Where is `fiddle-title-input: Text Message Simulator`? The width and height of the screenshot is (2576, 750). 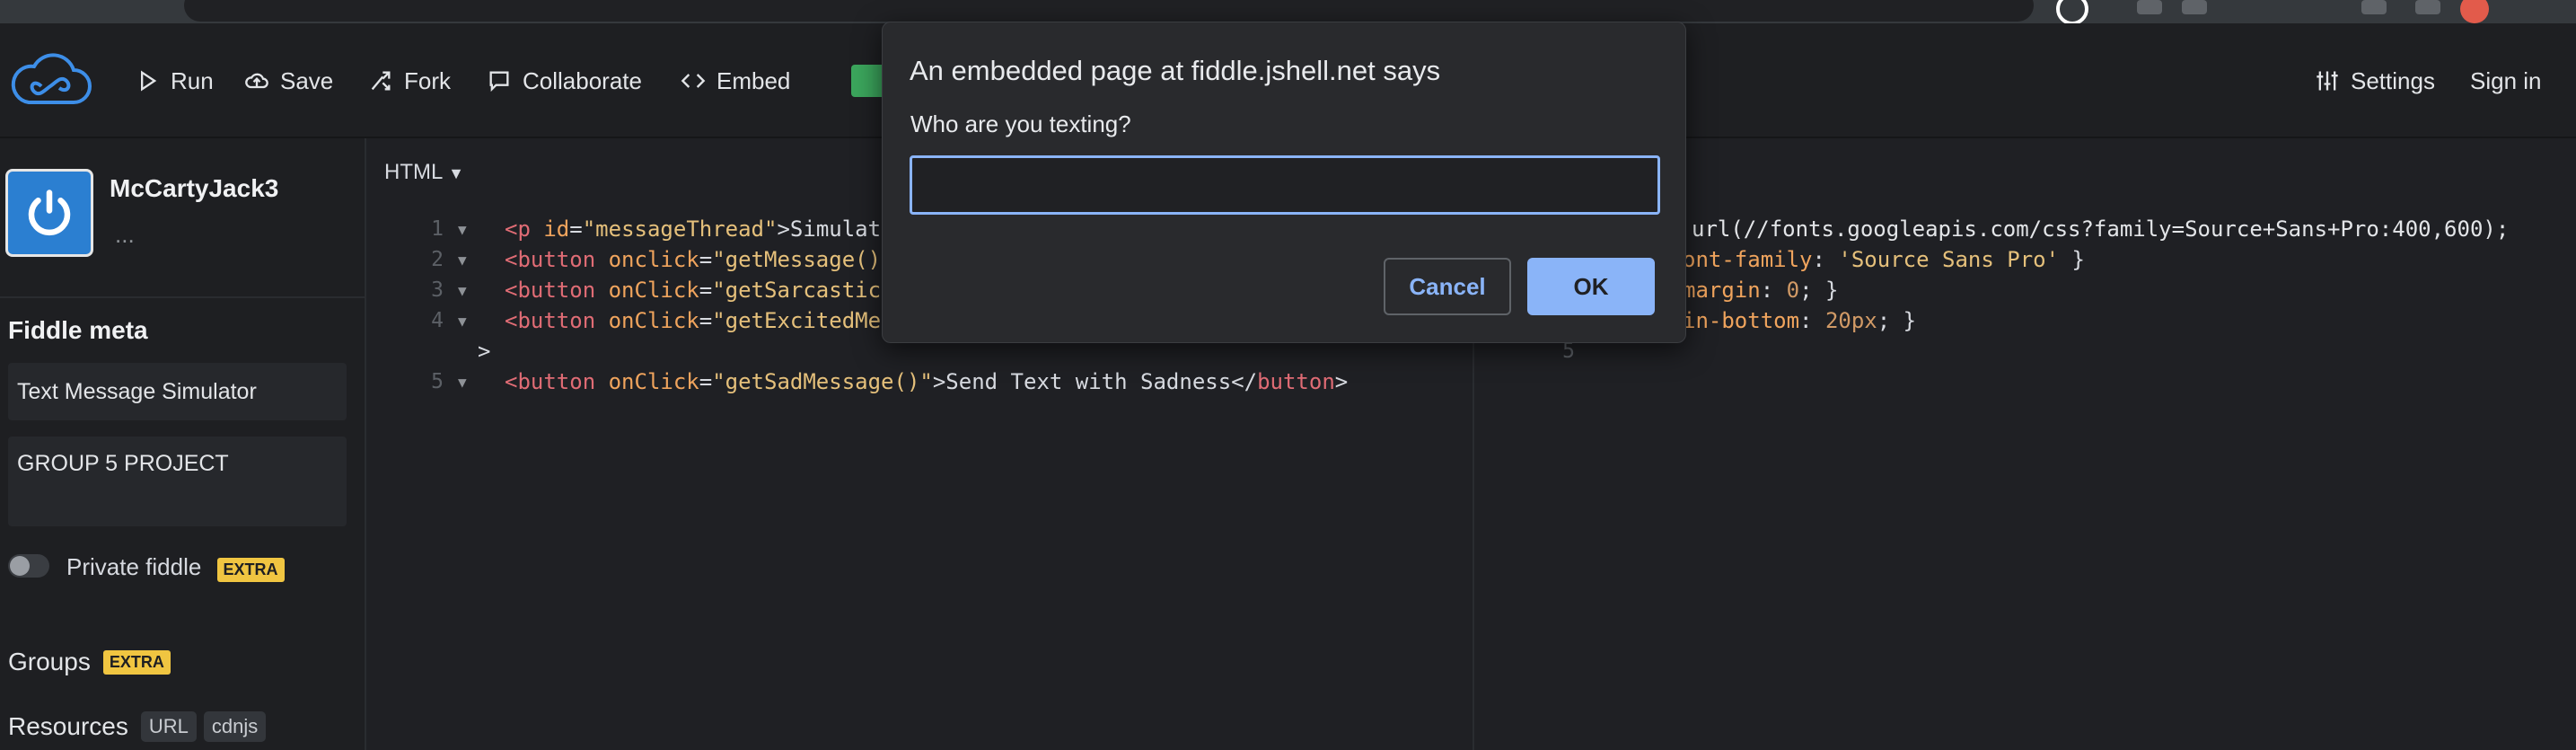 fiddle-title-input: Text Message Simulator is located at coordinates (178, 391).